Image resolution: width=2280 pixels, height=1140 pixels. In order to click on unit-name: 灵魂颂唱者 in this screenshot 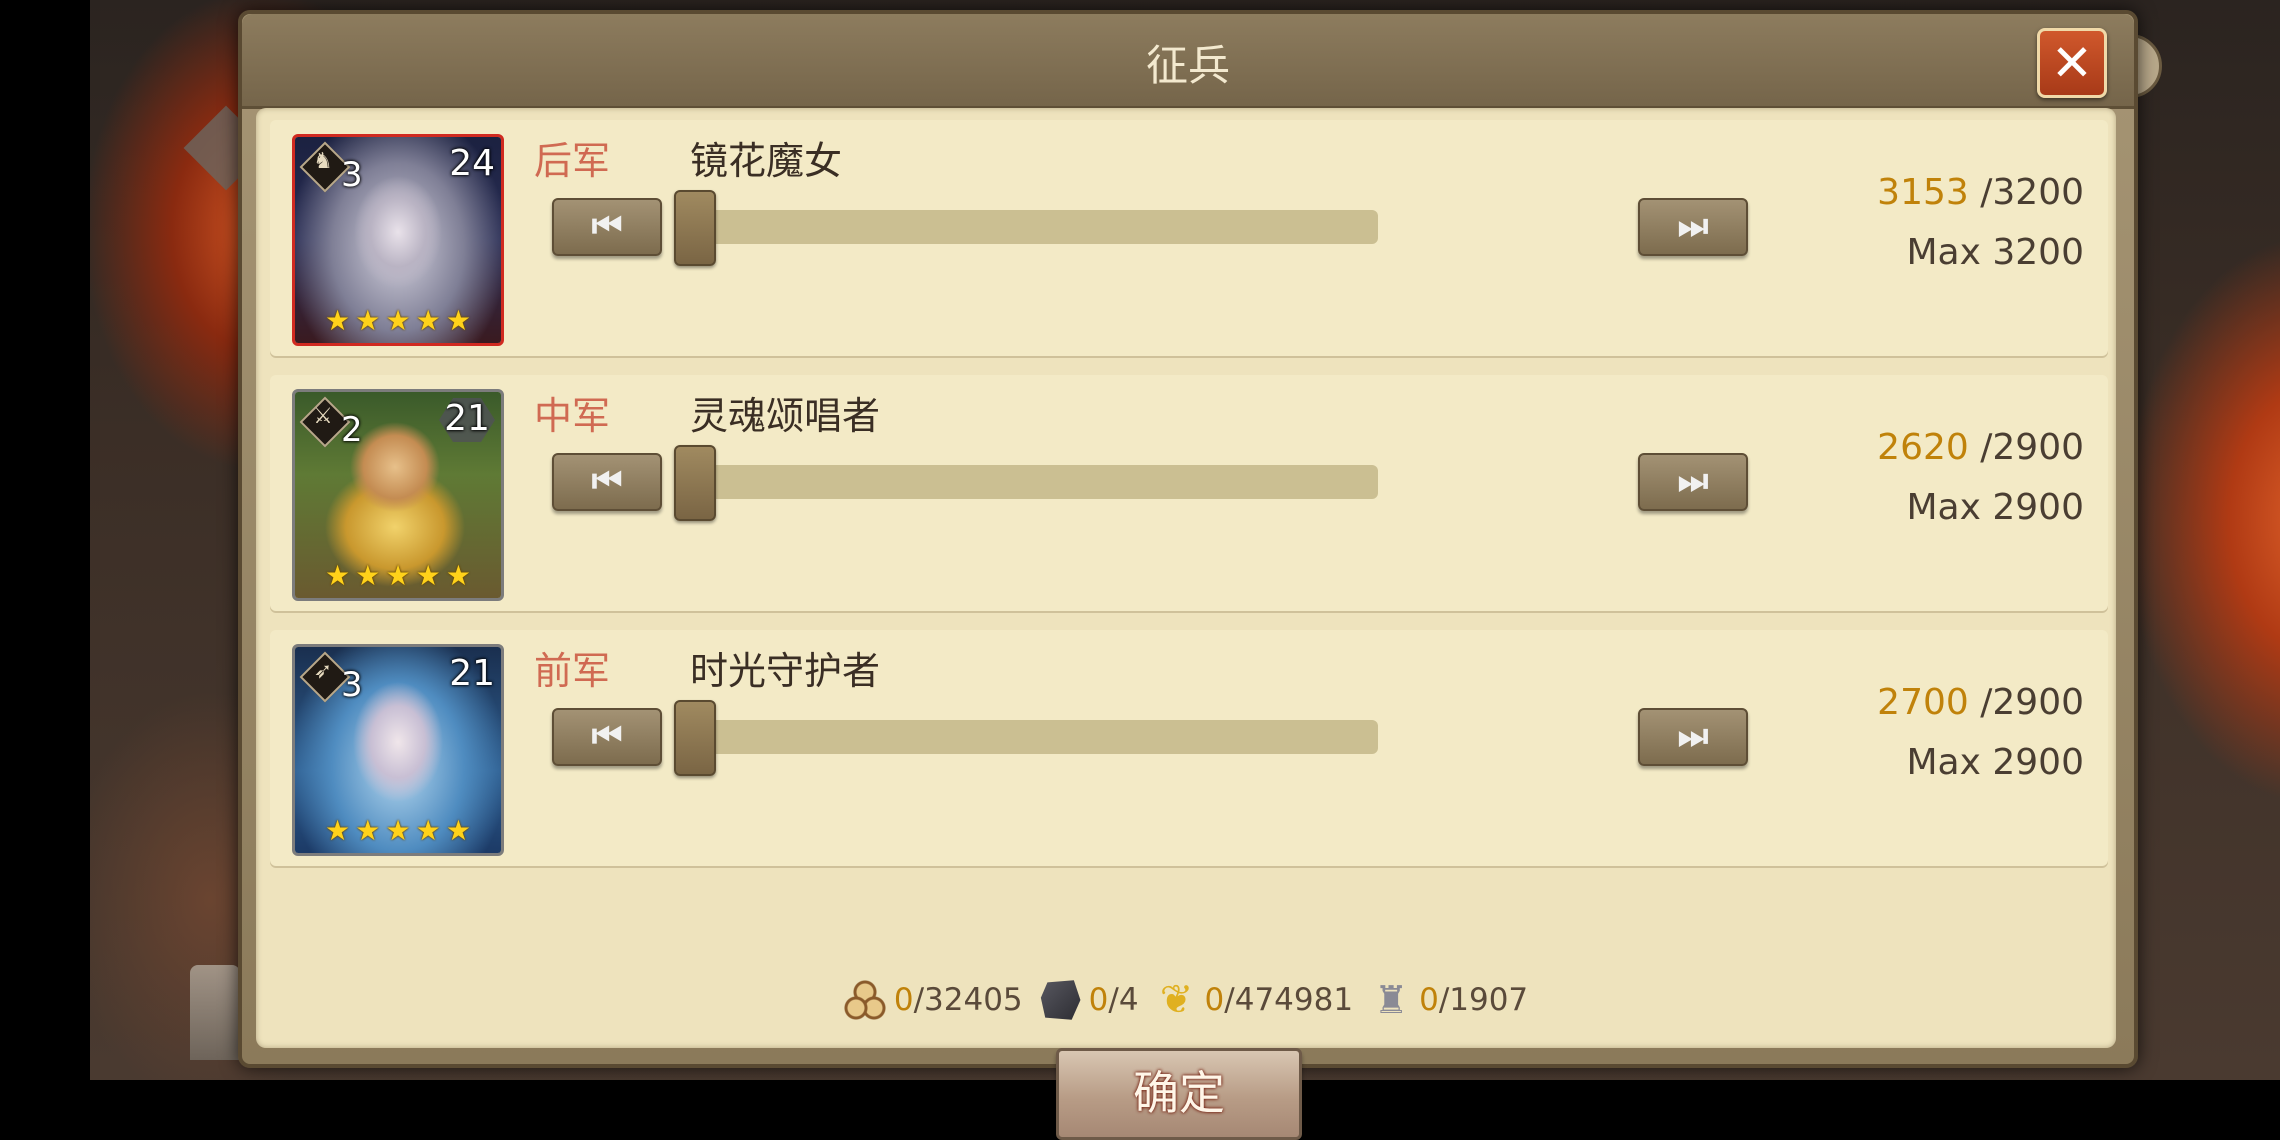, I will do `click(785, 416)`.